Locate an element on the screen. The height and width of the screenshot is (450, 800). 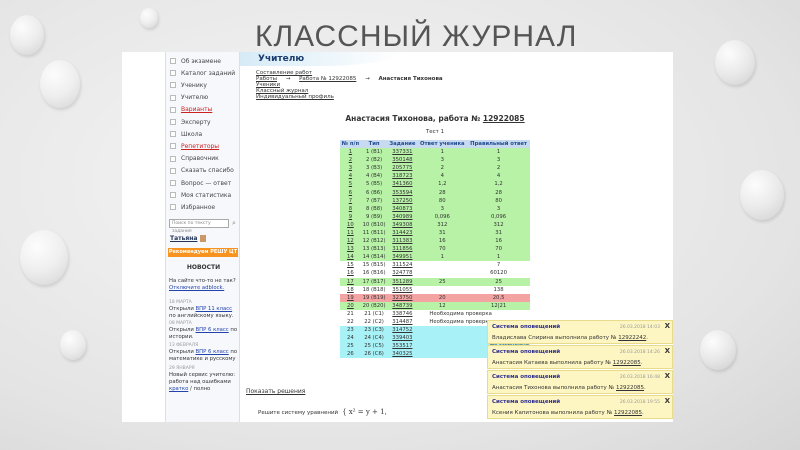
menu-item: Избранное is located at coordinates (192, 207).